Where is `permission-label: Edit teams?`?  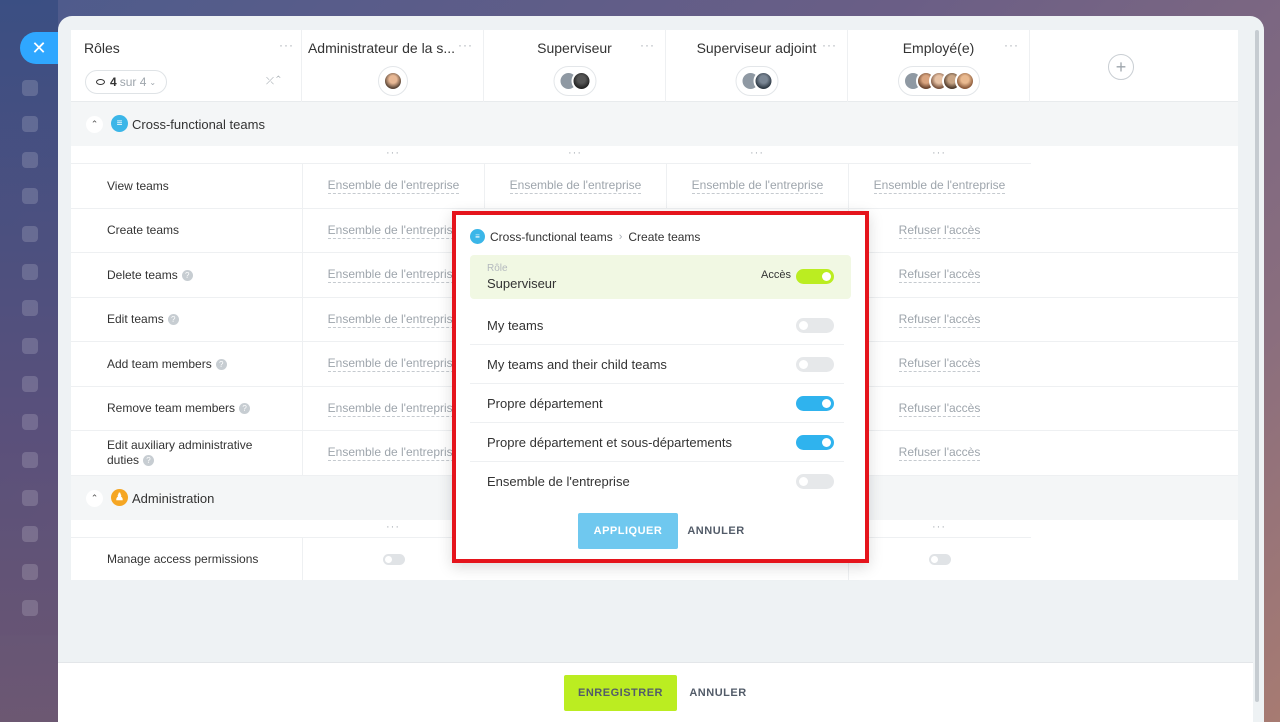 permission-label: Edit teams? is located at coordinates (197, 319).